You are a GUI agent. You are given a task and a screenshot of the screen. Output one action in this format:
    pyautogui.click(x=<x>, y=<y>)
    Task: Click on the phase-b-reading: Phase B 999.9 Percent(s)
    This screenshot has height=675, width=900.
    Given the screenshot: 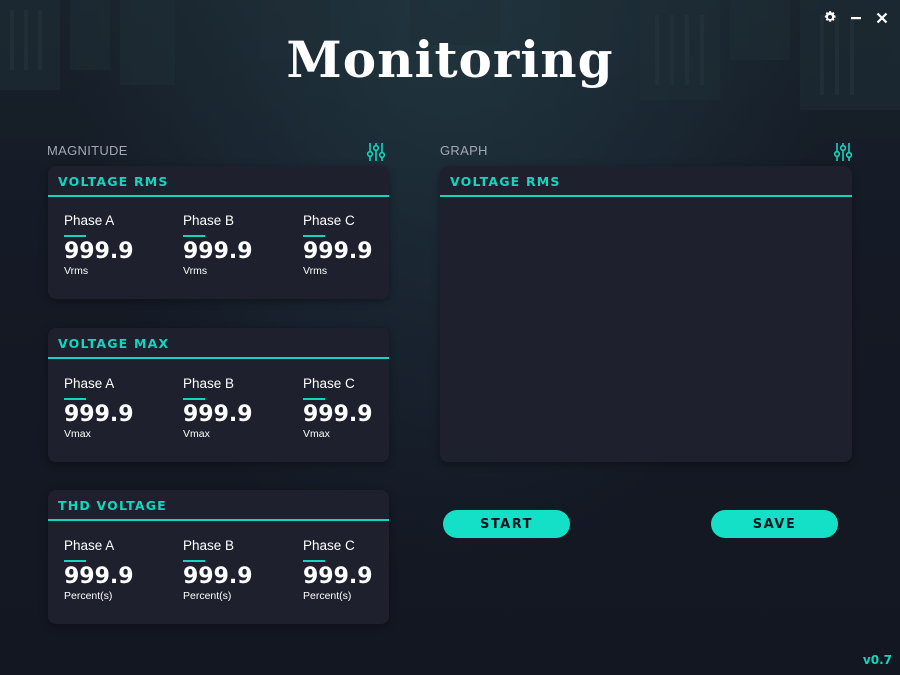 What is the action you would take?
    pyautogui.click(x=238, y=570)
    